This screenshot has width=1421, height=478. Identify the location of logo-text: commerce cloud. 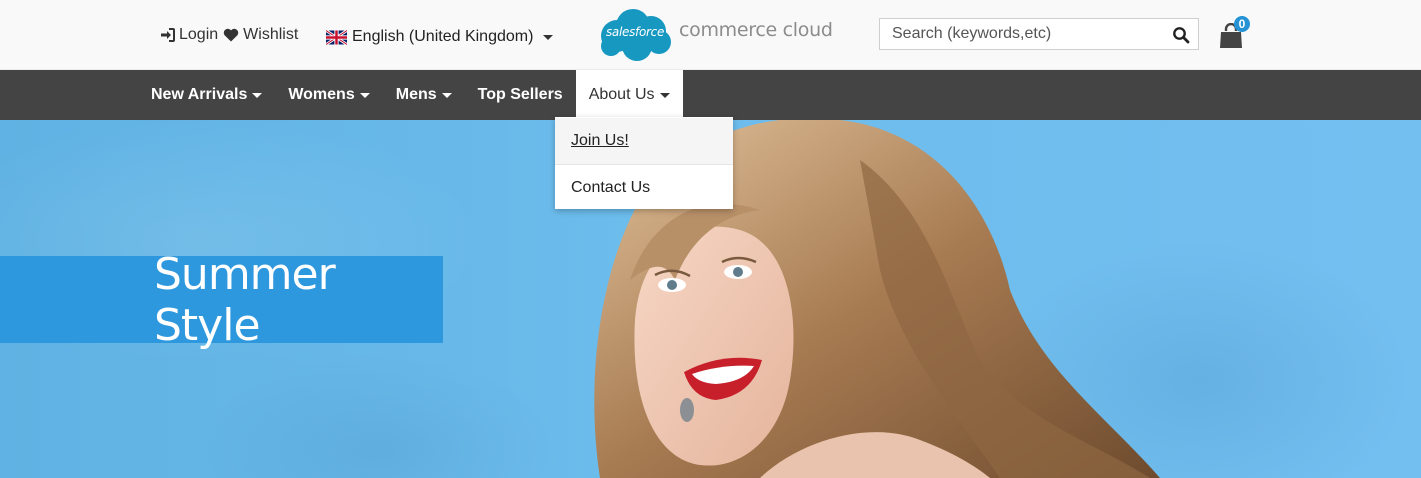
(756, 30).